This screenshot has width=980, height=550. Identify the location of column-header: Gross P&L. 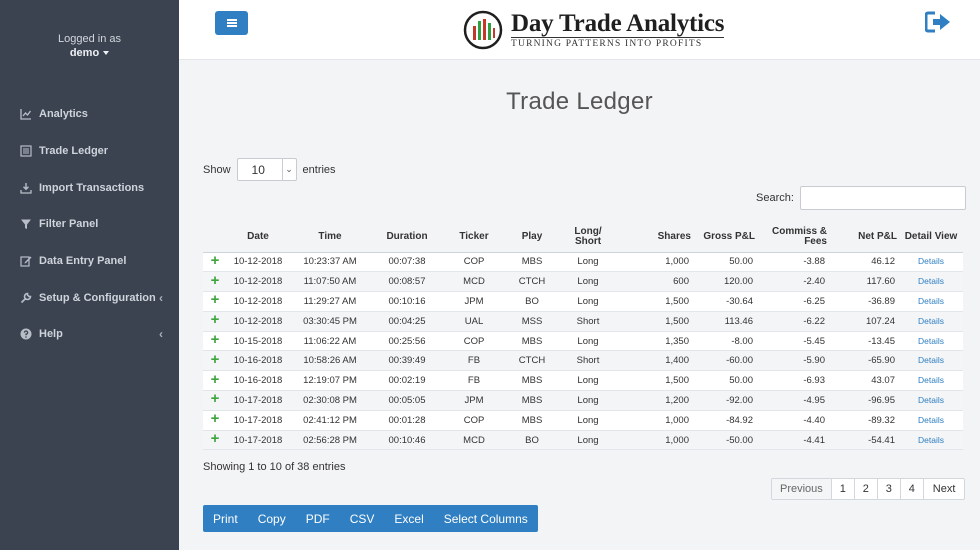
(725, 237).